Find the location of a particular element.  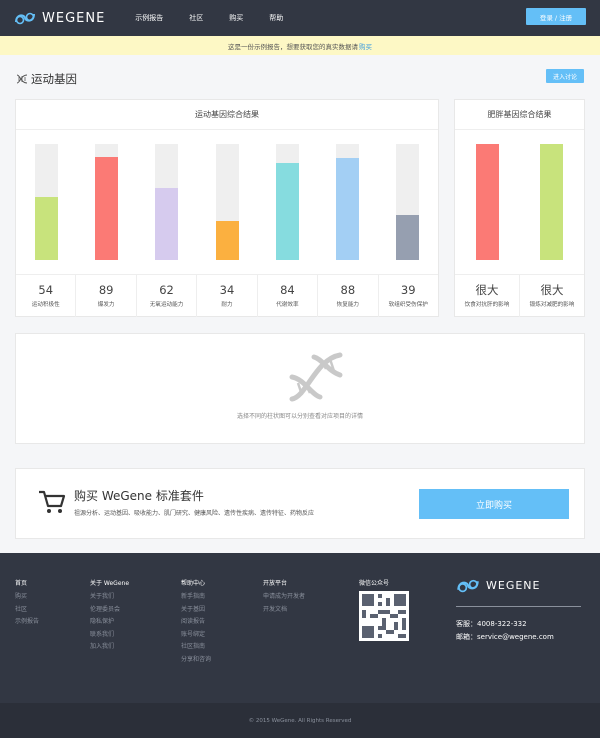

stat-value: 54 is located at coordinates (46, 290).